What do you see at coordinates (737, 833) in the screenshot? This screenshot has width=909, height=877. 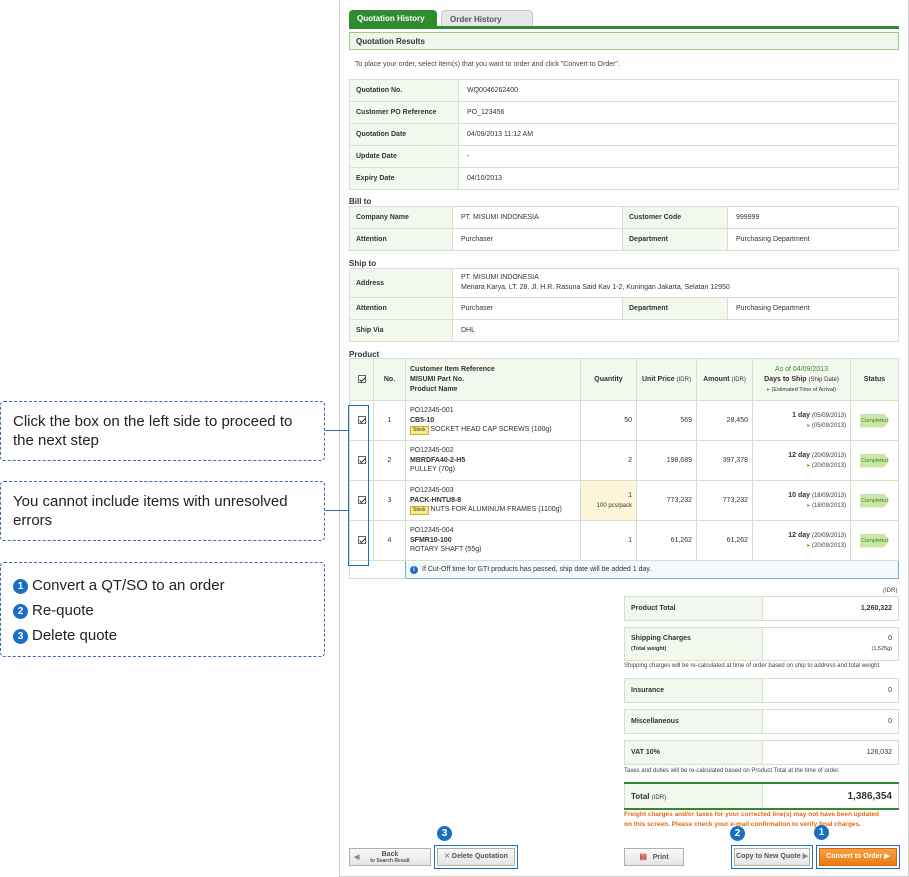 I see `badge-2: 2` at bounding box center [737, 833].